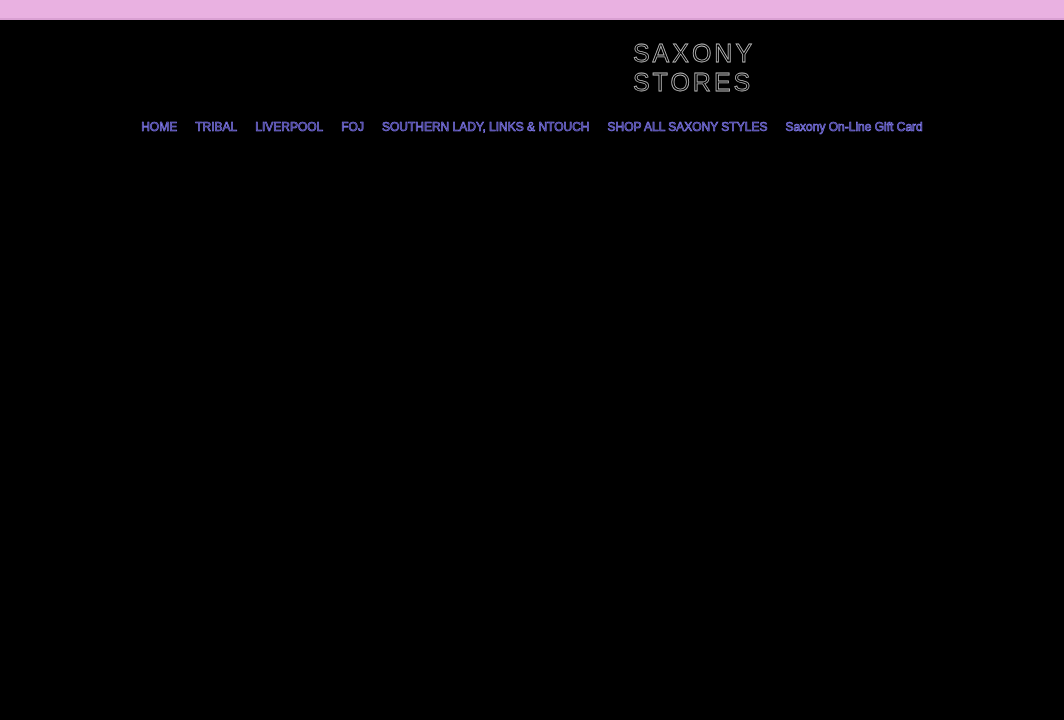 The height and width of the screenshot is (720, 1064). I want to click on store-logo: SAXONY STORES, so click(694, 68).